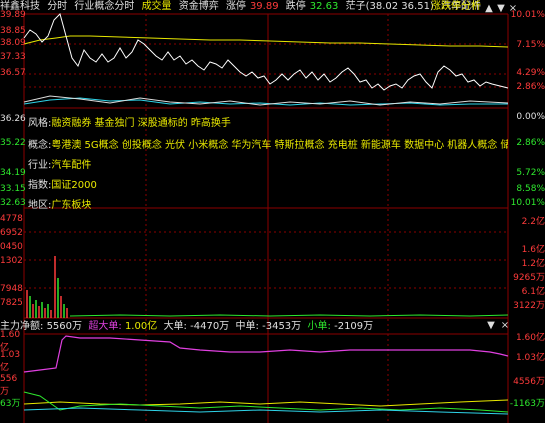 This screenshot has width=545, height=423. Describe the element at coordinates (71, 165) in the screenshot. I see `industry-value: 汽车配件` at that location.